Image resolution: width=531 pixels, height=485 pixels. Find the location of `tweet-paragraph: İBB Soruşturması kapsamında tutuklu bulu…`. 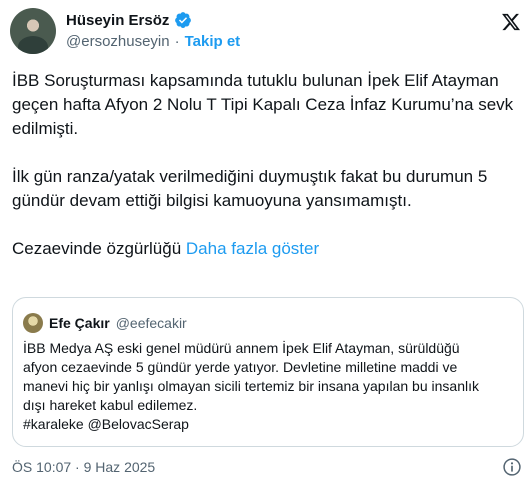

tweet-paragraph: İBB Soruşturması kapsamında tutuklu bulu… is located at coordinates (263, 104).